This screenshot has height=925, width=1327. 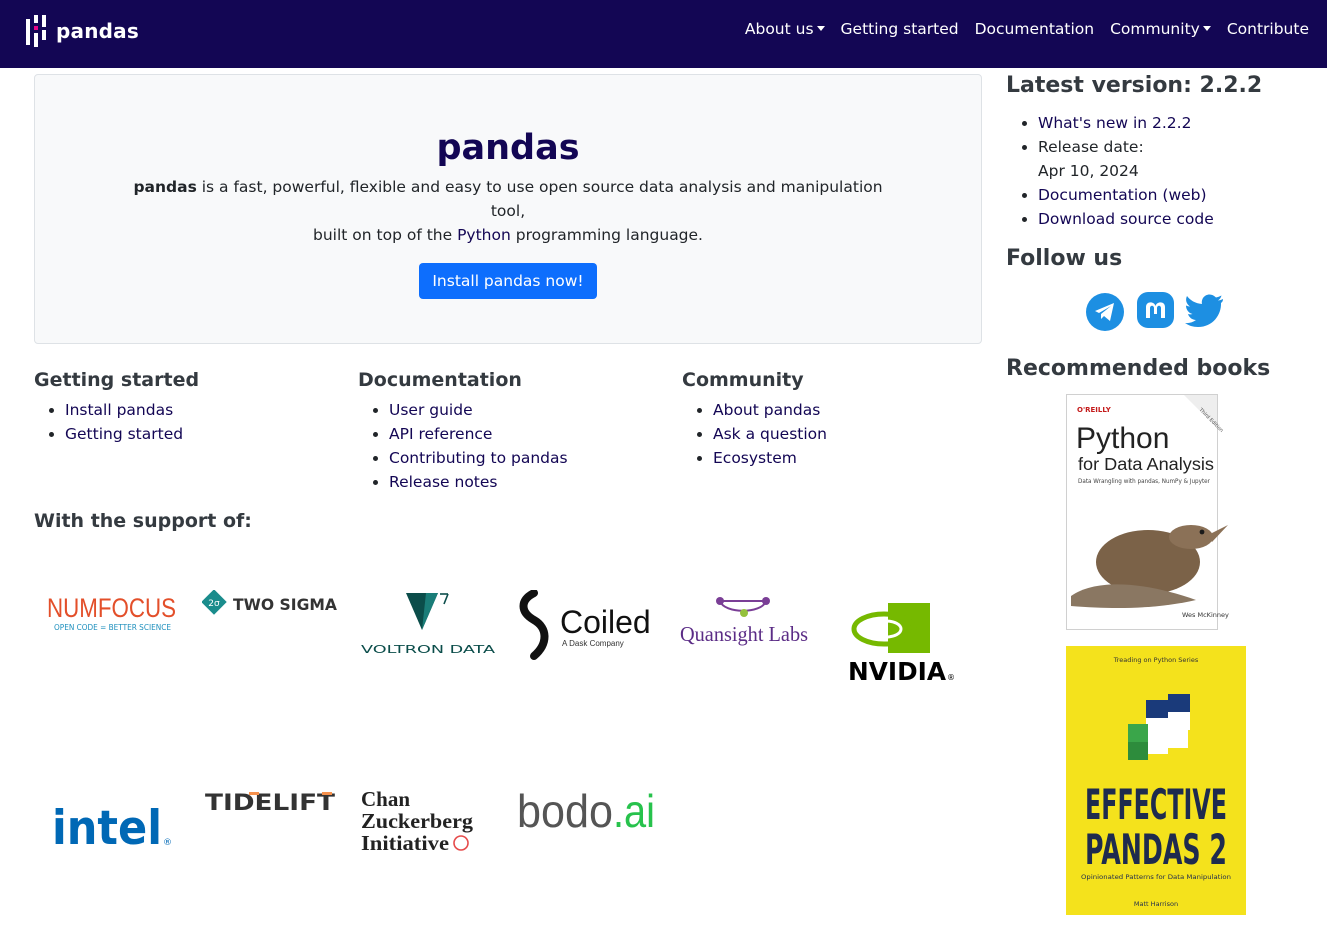 What do you see at coordinates (634, 810) in the screenshot?
I see `bodo-ai-suffix: .ai` at bounding box center [634, 810].